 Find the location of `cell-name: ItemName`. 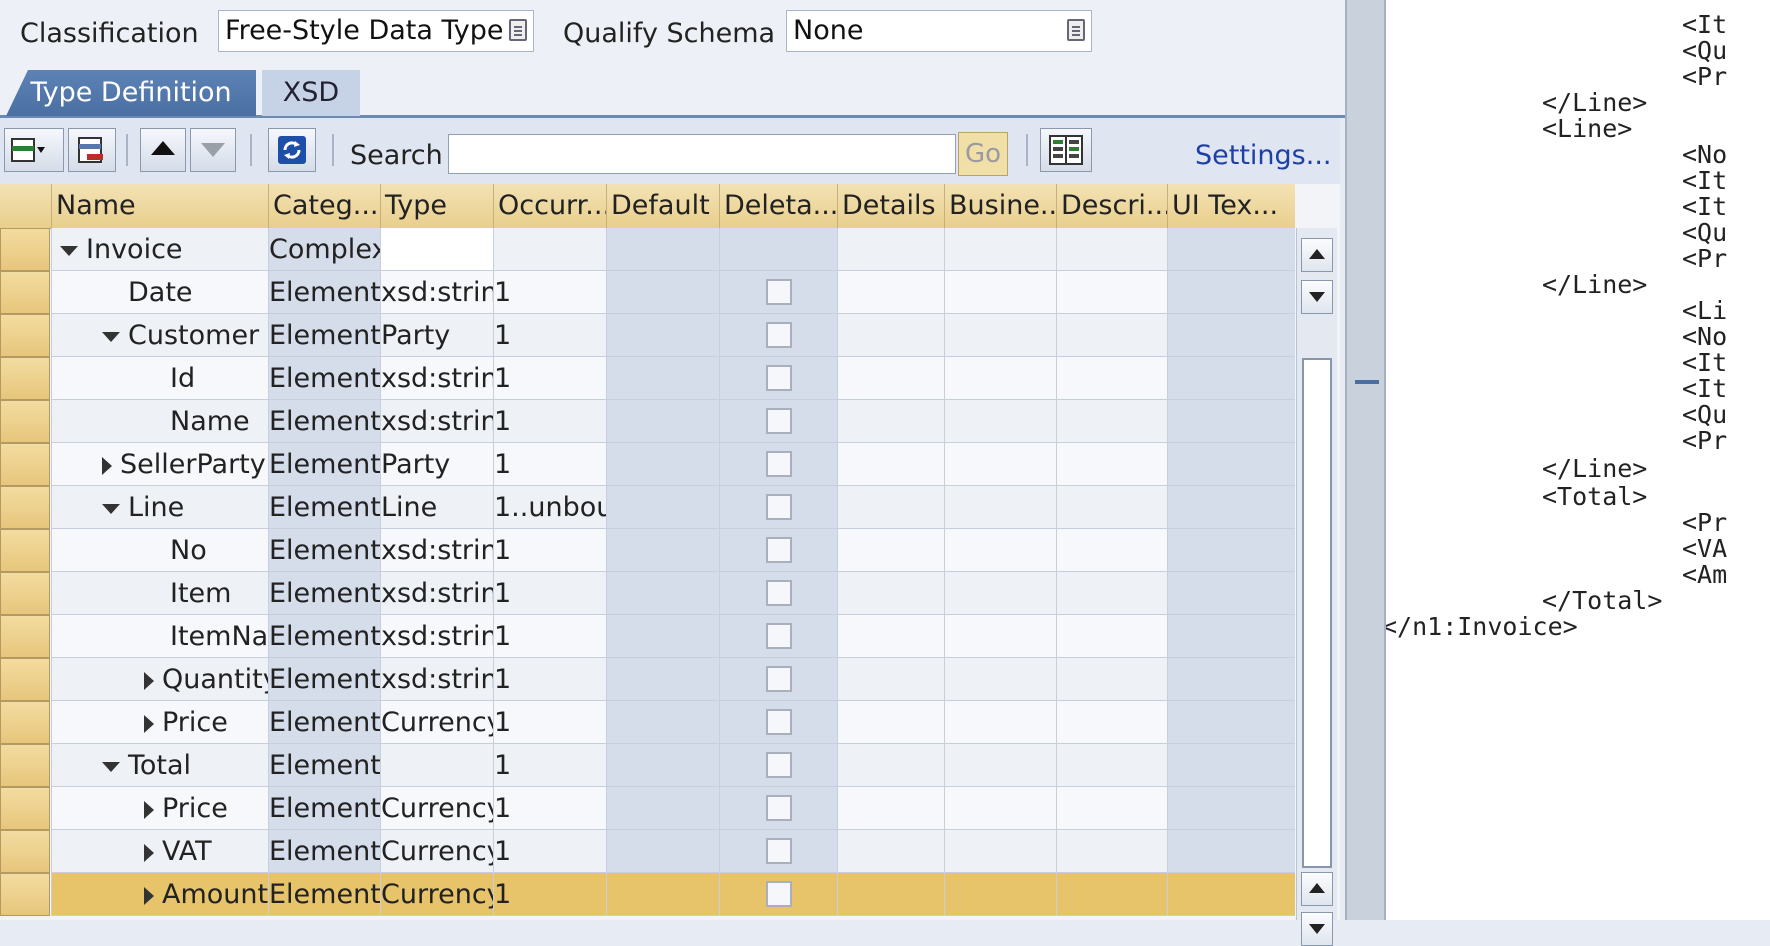

cell-name: ItemName is located at coordinates (159, 636).